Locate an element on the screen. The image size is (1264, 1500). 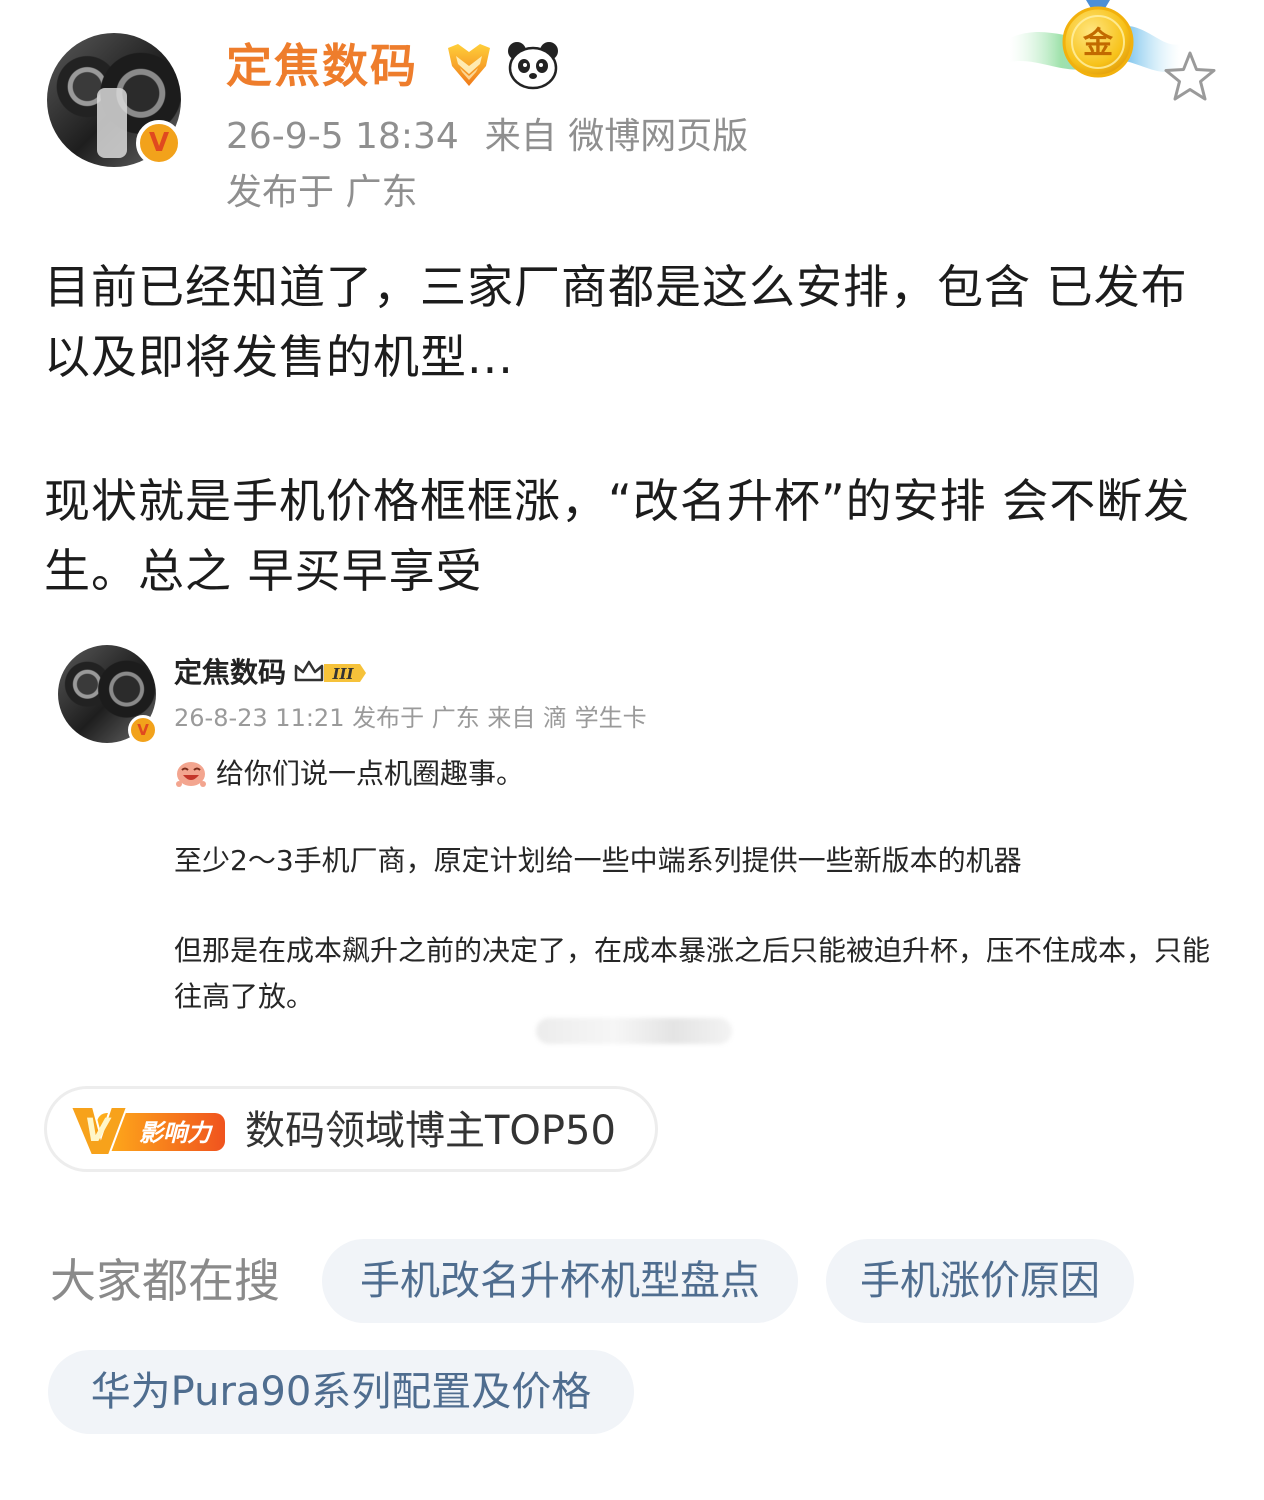
quoted-verified-badge-icon: V is located at coordinates (143, 730).